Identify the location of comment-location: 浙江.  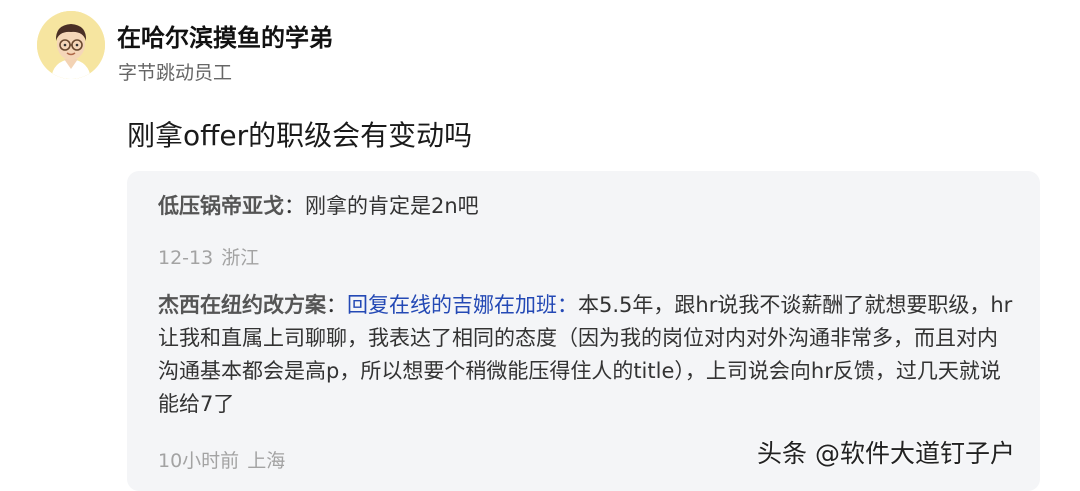
(240, 258).